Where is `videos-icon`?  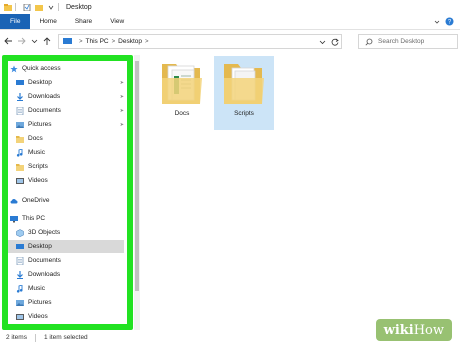
videos-icon is located at coordinates (20, 316).